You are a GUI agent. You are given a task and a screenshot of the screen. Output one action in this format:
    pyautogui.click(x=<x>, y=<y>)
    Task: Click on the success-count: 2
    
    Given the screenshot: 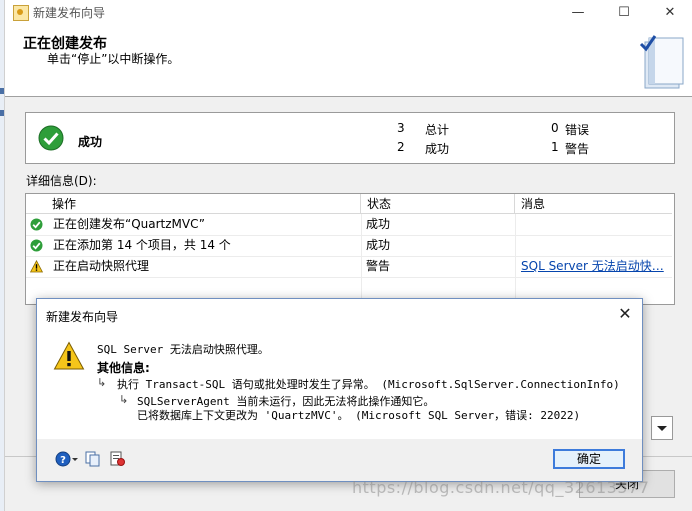 What is the action you would take?
    pyautogui.click(x=401, y=147)
    